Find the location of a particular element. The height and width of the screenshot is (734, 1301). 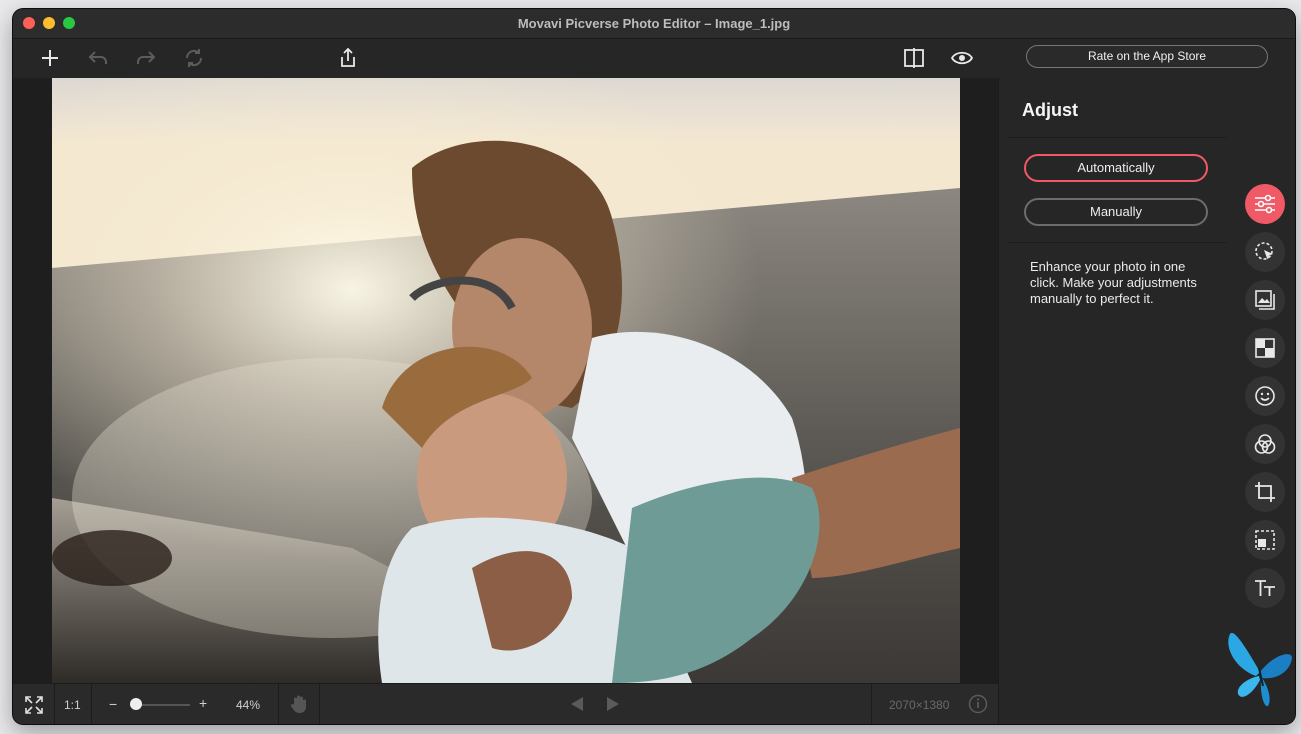

preview-eye-icon is located at coordinates (962, 58).